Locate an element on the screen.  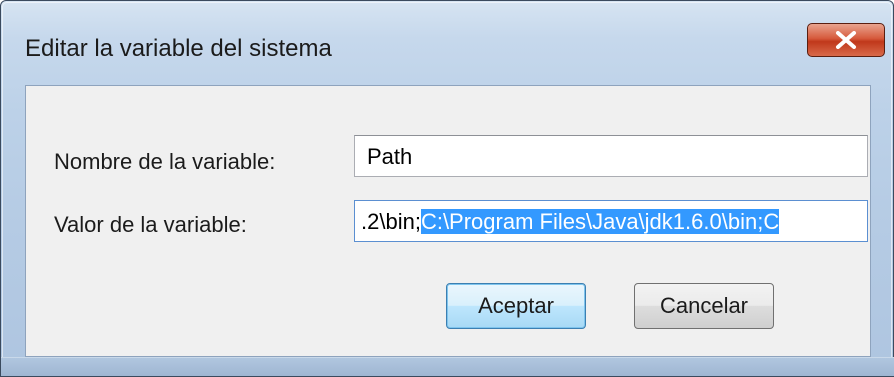
dialog-title: Editar la variable del sistema is located at coordinates (178, 48).